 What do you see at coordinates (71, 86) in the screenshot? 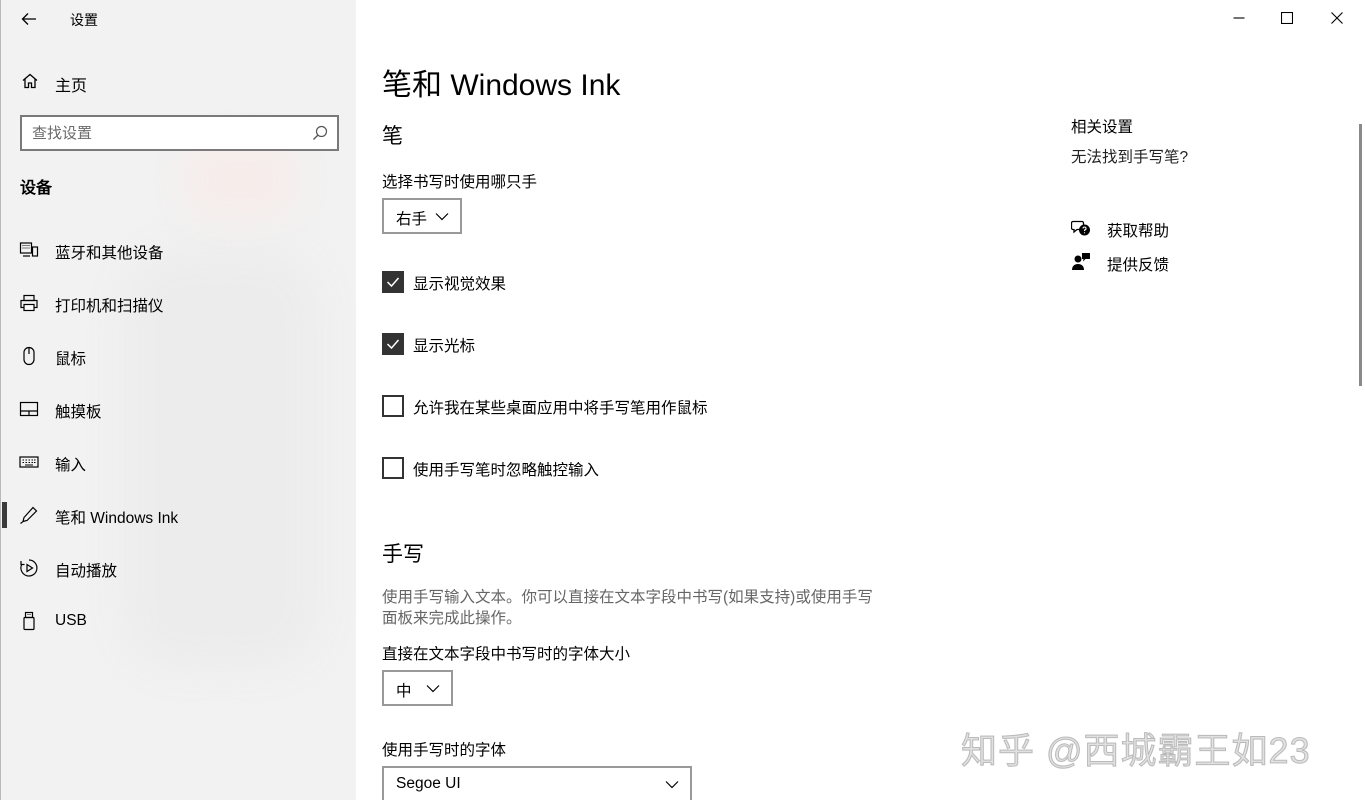
I see `sidebar-item-label: 主页` at bounding box center [71, 86].